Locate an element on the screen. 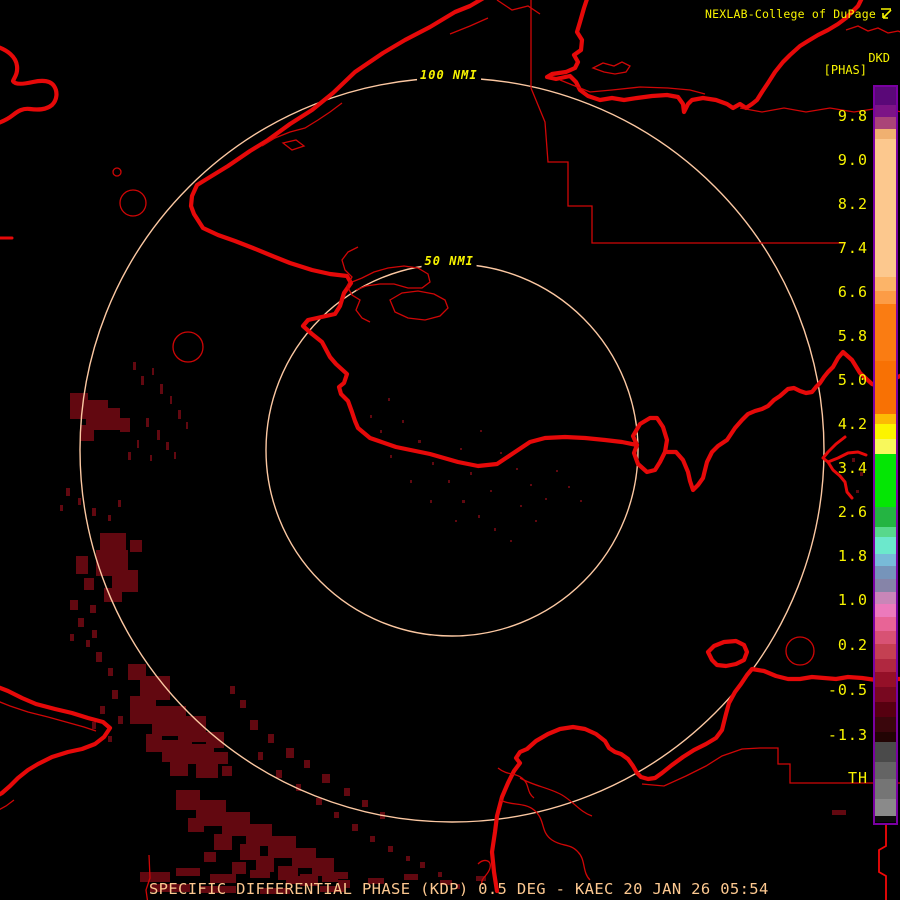  corner-arrow-icon is located at coordinates (886, 13).